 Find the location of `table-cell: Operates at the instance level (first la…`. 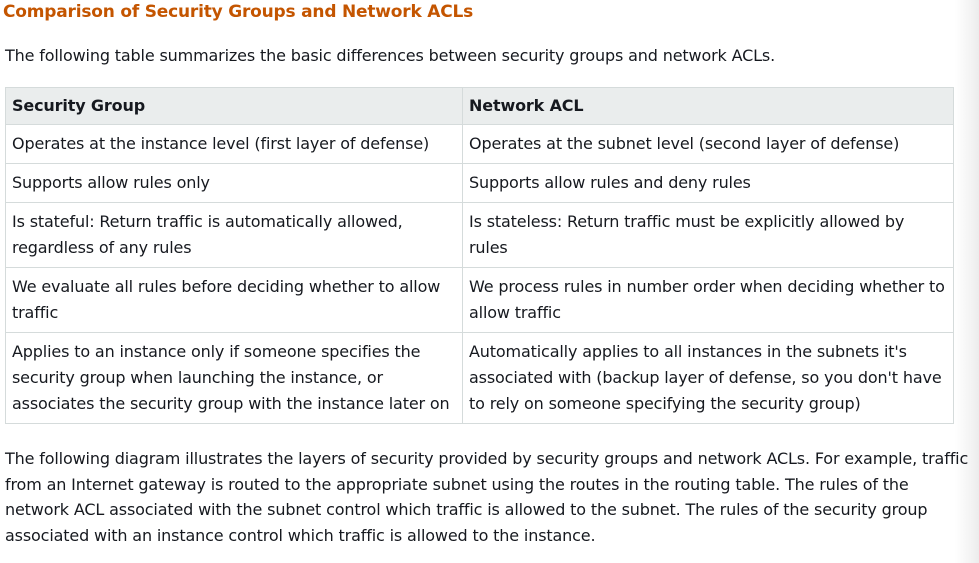

table-cell: Operates at the instance level (first la… is located at coordinates (234, 144).